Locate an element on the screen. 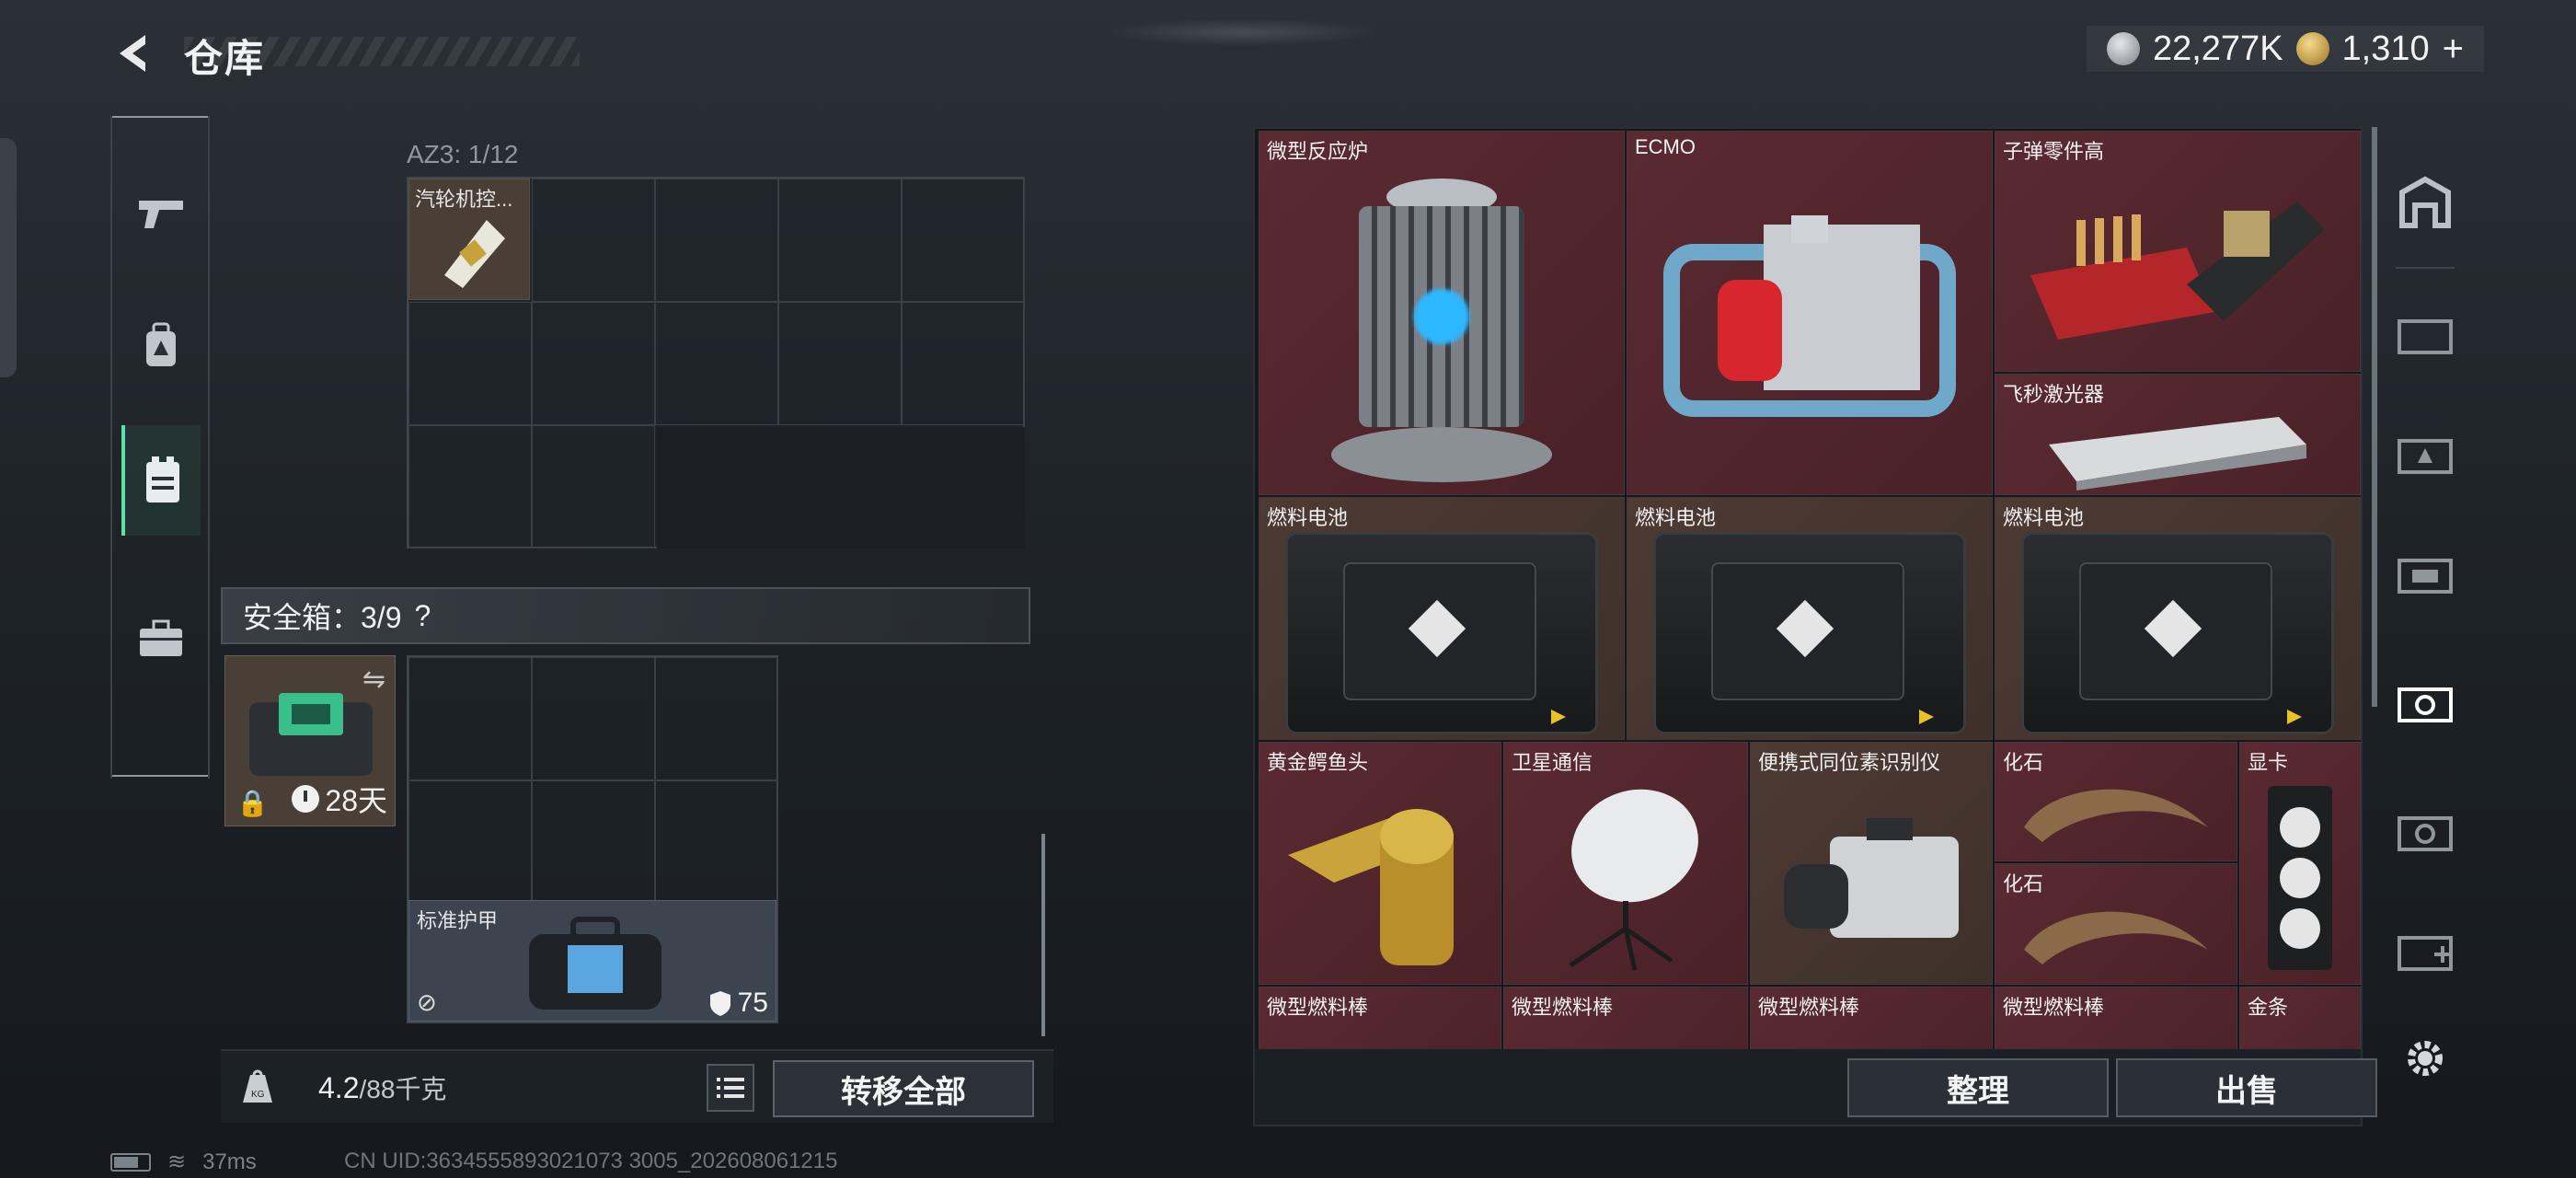 This screenshot has height=1178, width=2576. container-capacity-label: AZ3: 1/12 is located at coordinates (463, 154).